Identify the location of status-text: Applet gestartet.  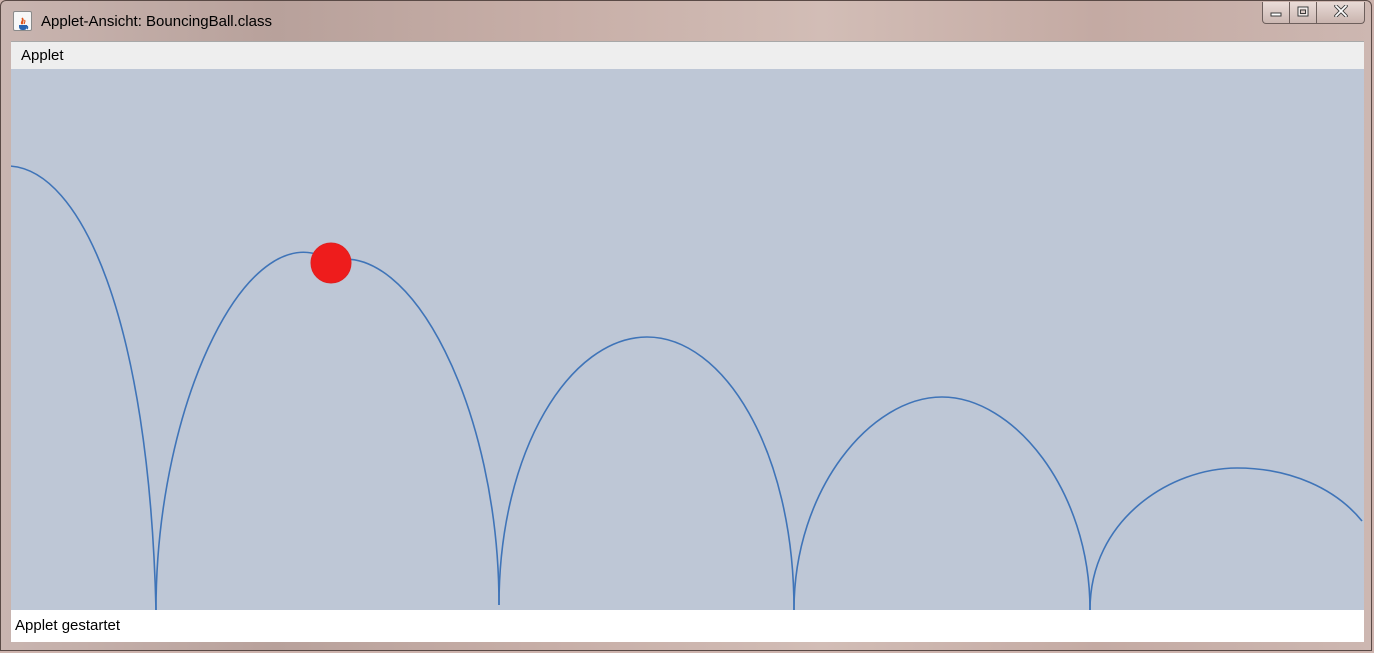
(68, 625).